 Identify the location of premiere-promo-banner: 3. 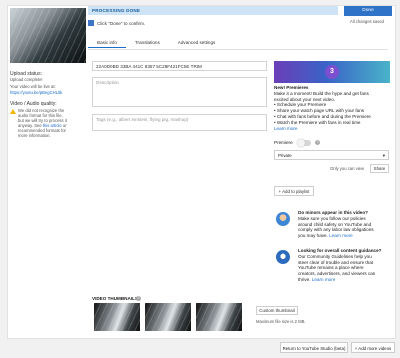
(332, 72).